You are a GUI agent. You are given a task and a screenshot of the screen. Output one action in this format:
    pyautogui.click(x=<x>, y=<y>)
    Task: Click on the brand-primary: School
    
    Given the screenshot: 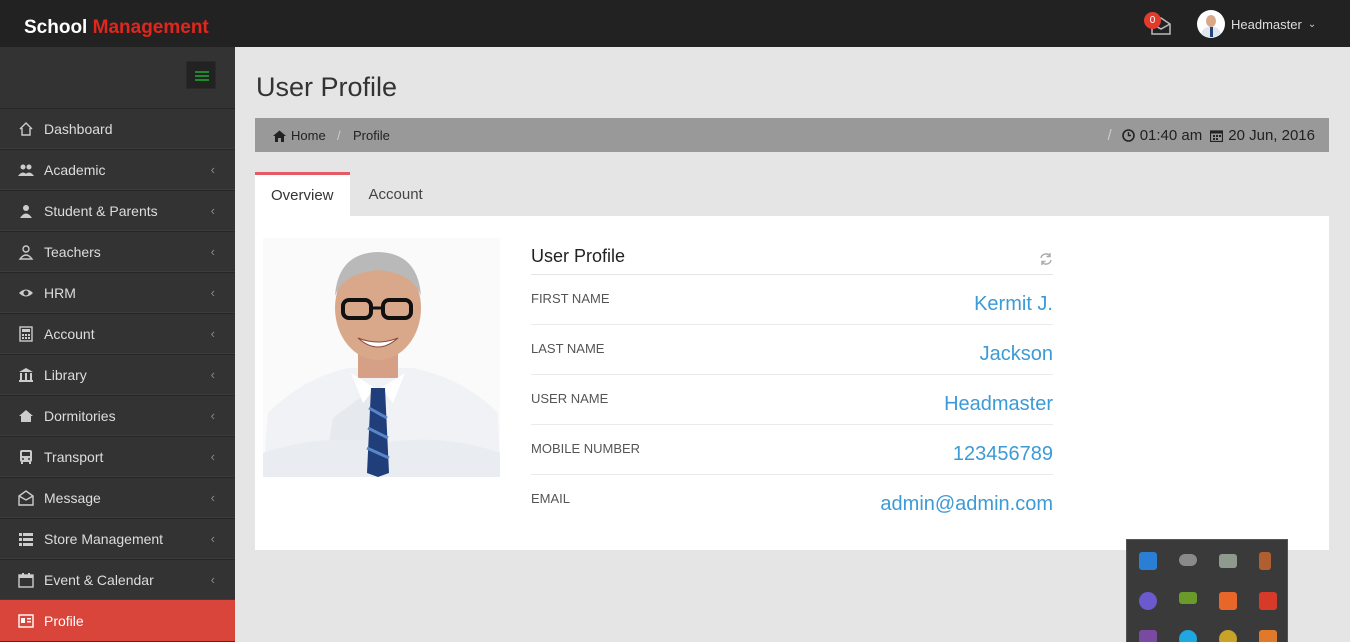 What is the action you would take?
    pyautogui.click(x=56, y=27)
    